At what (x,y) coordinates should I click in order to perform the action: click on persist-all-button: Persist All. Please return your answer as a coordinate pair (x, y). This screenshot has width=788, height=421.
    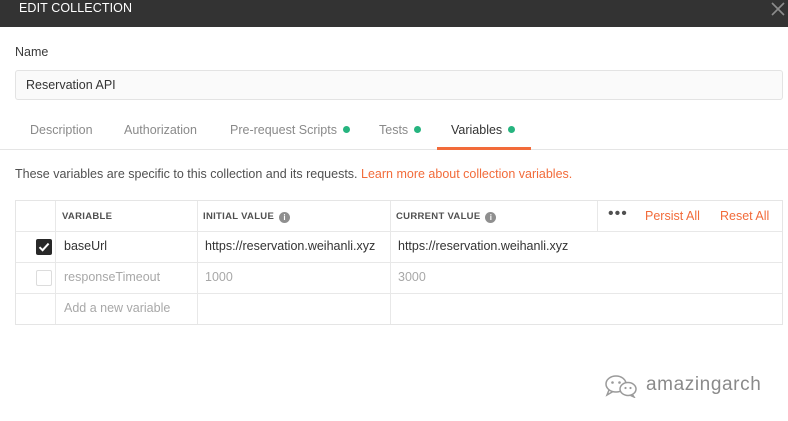
    Looking at the image, I should click on (672, 216).